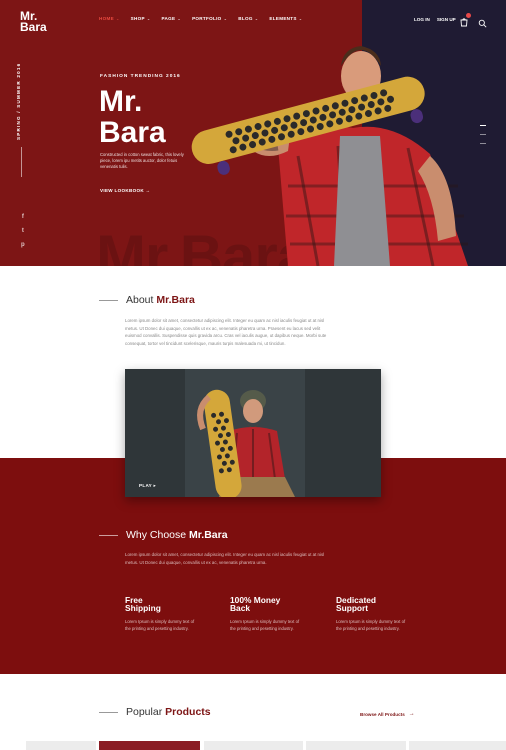  I want to click on play-label: PLAY, so click(145, 485).